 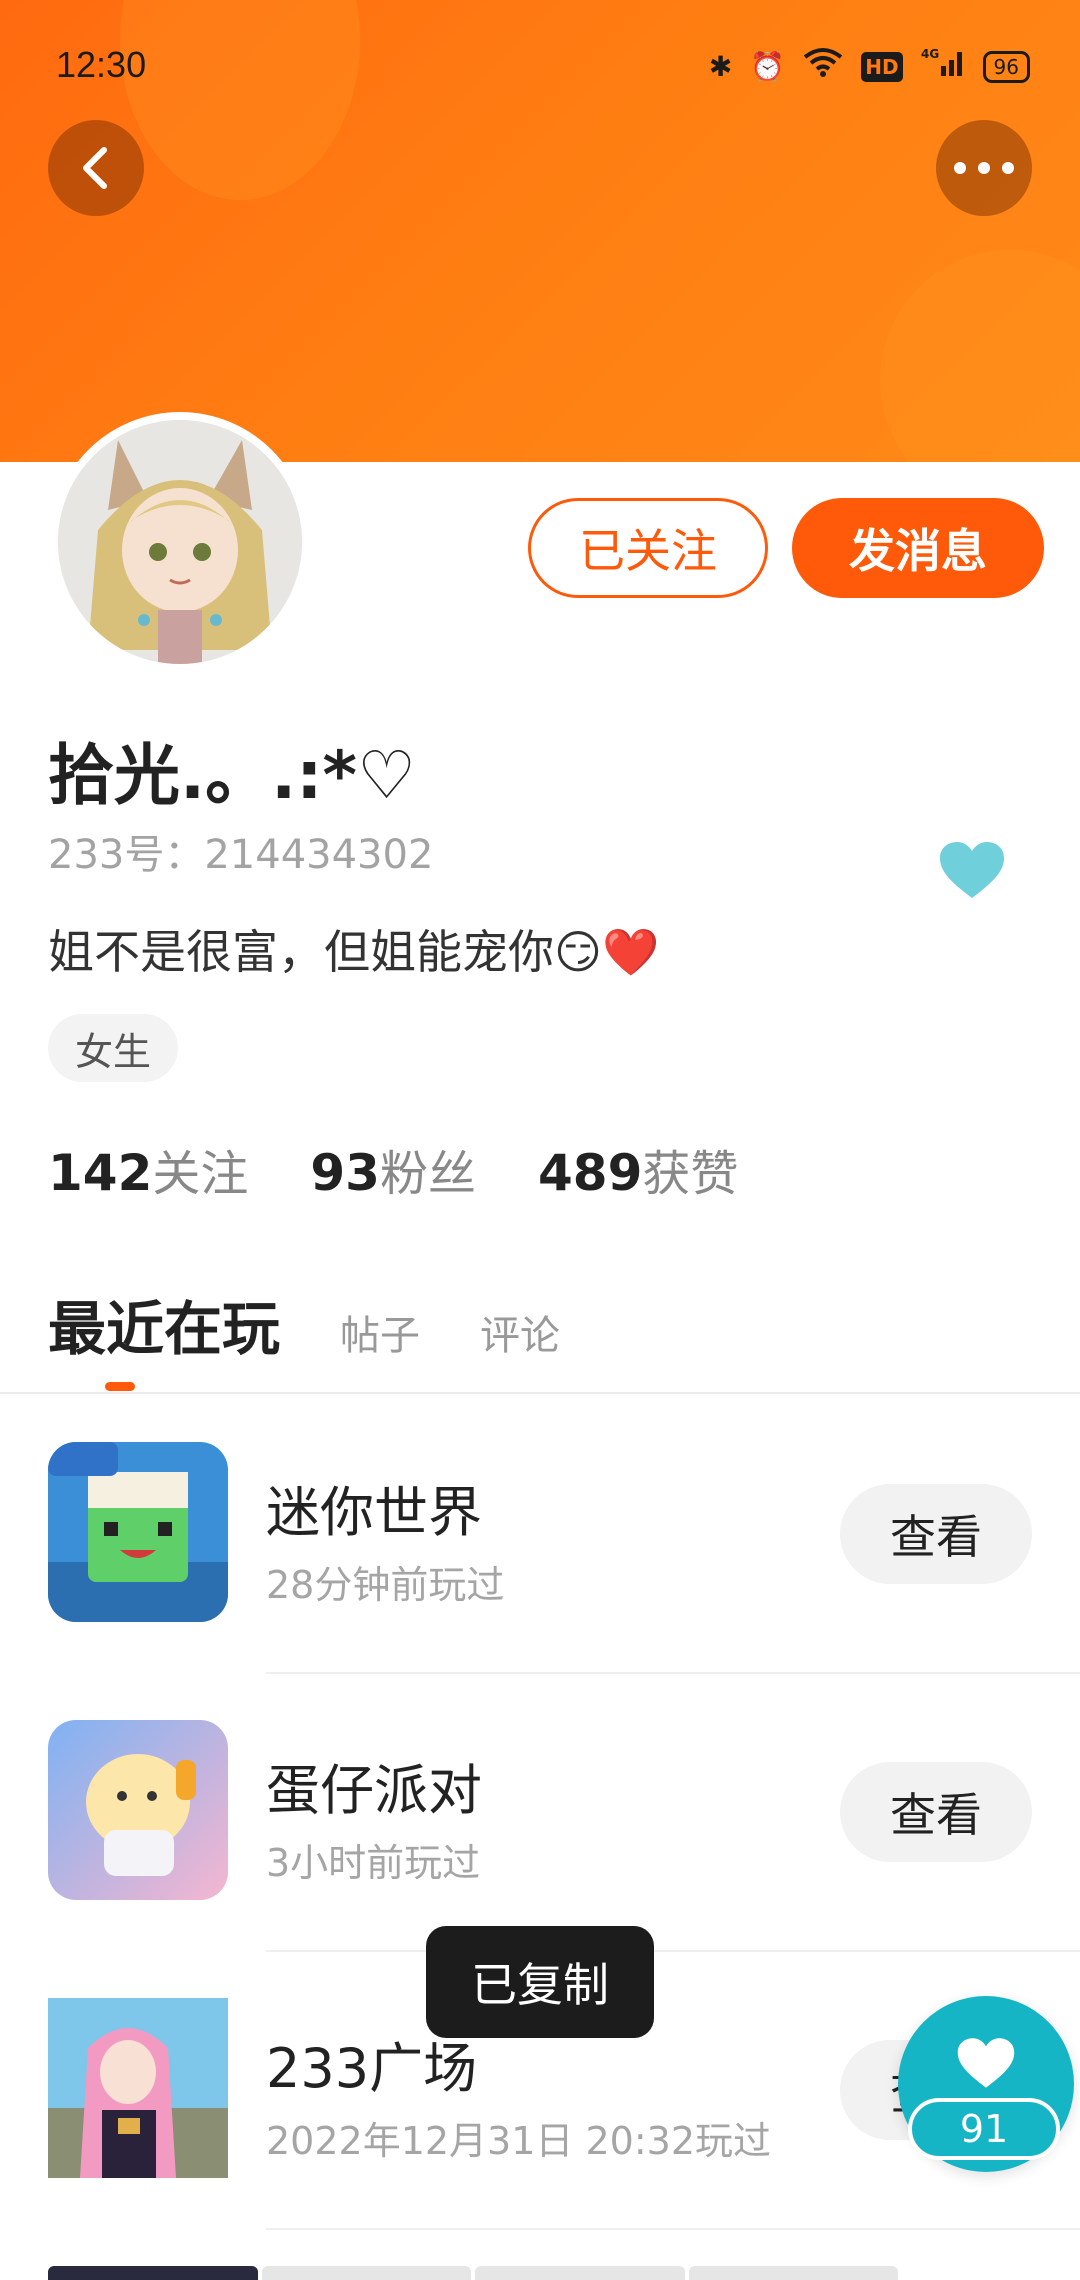 What do you see at coordinates (354, 952) in the screenshot?
I see `bio: 姐不是很富，但姐能宠你😏❤️` at bounding box center [354, 952].